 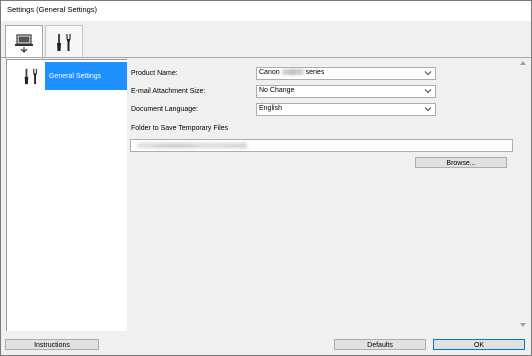 I want to click on email-attachment-size-select: No Change, so click(x=346, y=91).